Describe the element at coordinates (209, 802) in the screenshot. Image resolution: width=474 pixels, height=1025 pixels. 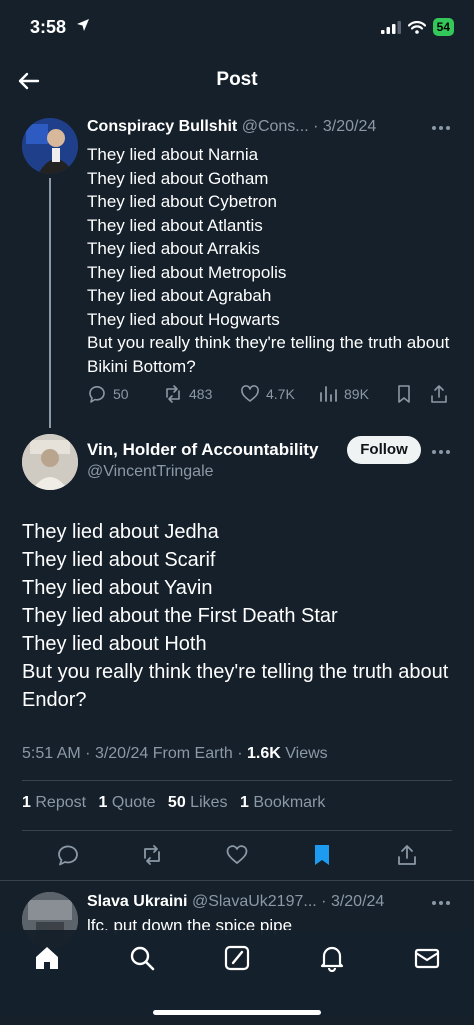
I see `likes-label: Likes` at that location.